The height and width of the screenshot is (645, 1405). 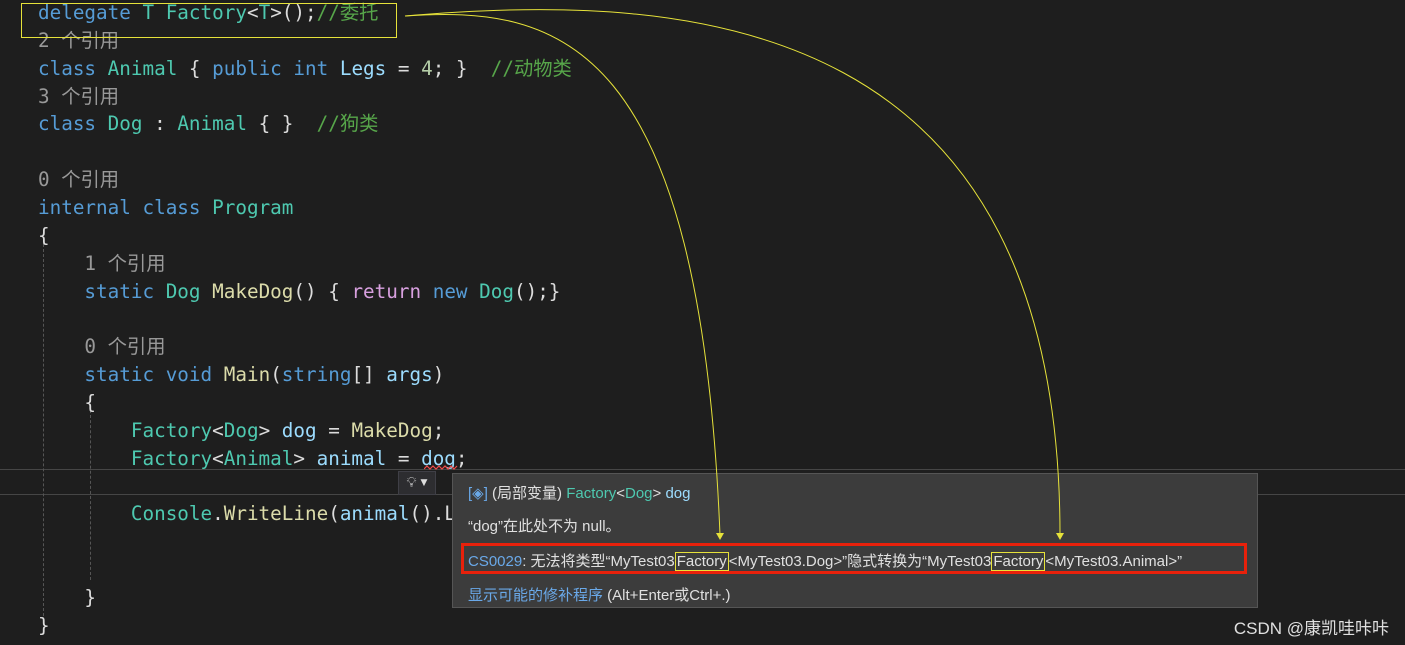 I want to click on code-token: return, so click(x=392, y=291).